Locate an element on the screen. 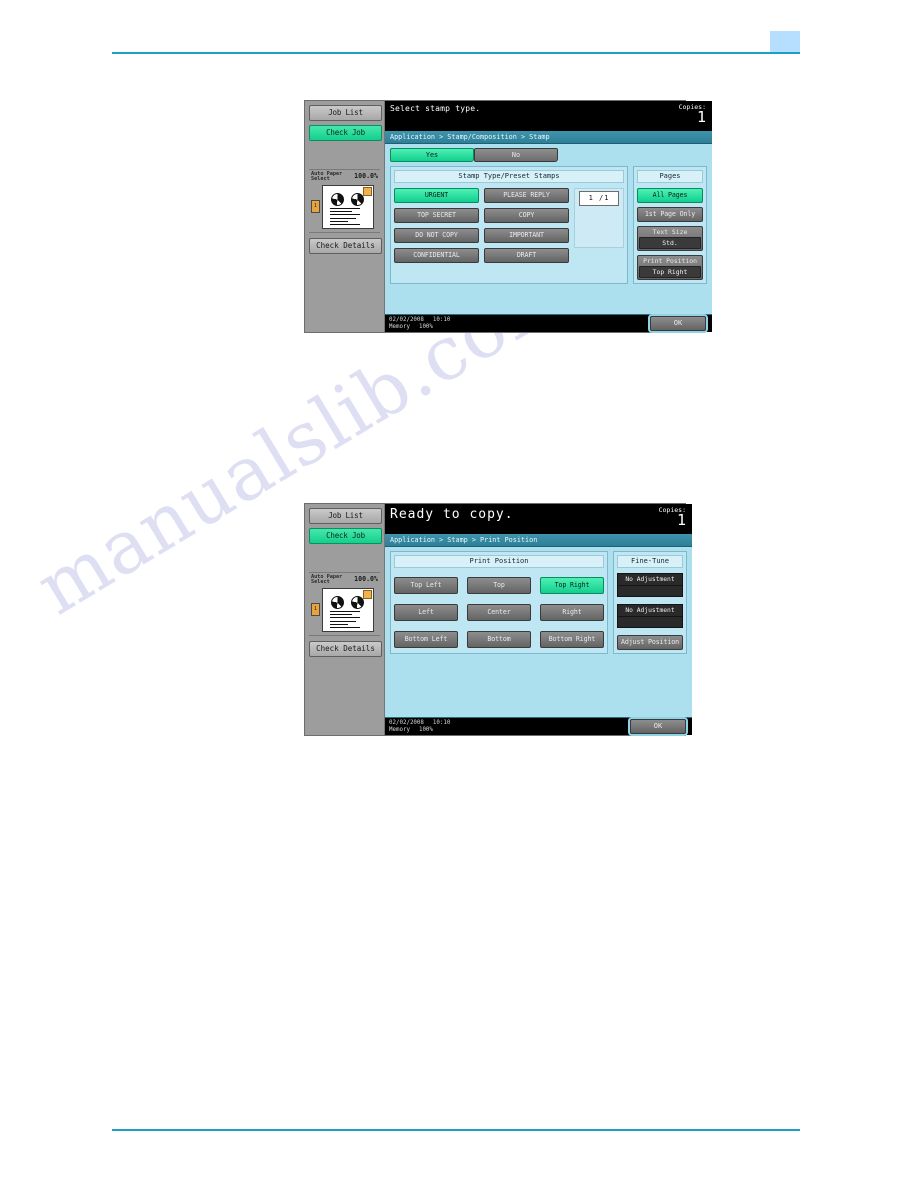  check-details-button-2: Check Details is located at coordinates (345, 648).